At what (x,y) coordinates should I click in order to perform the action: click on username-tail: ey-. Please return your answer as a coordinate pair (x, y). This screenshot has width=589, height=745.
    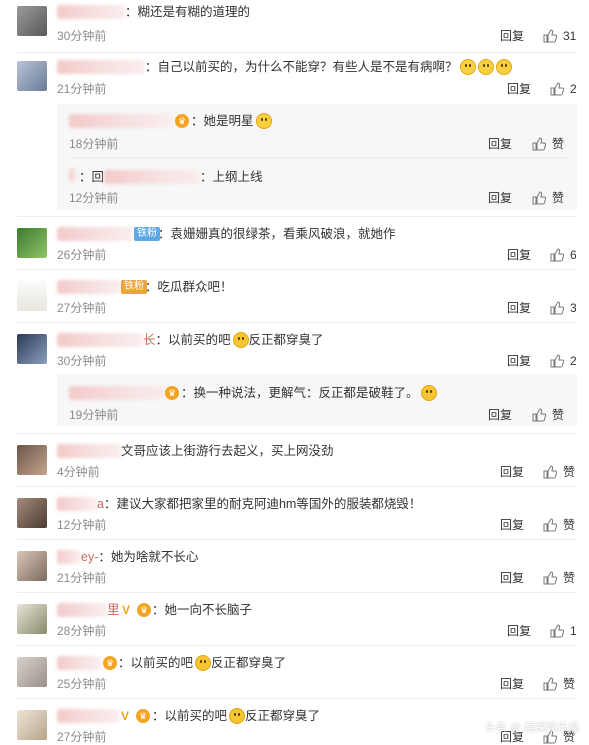
    Looking at the image, I should click on (89, 557).